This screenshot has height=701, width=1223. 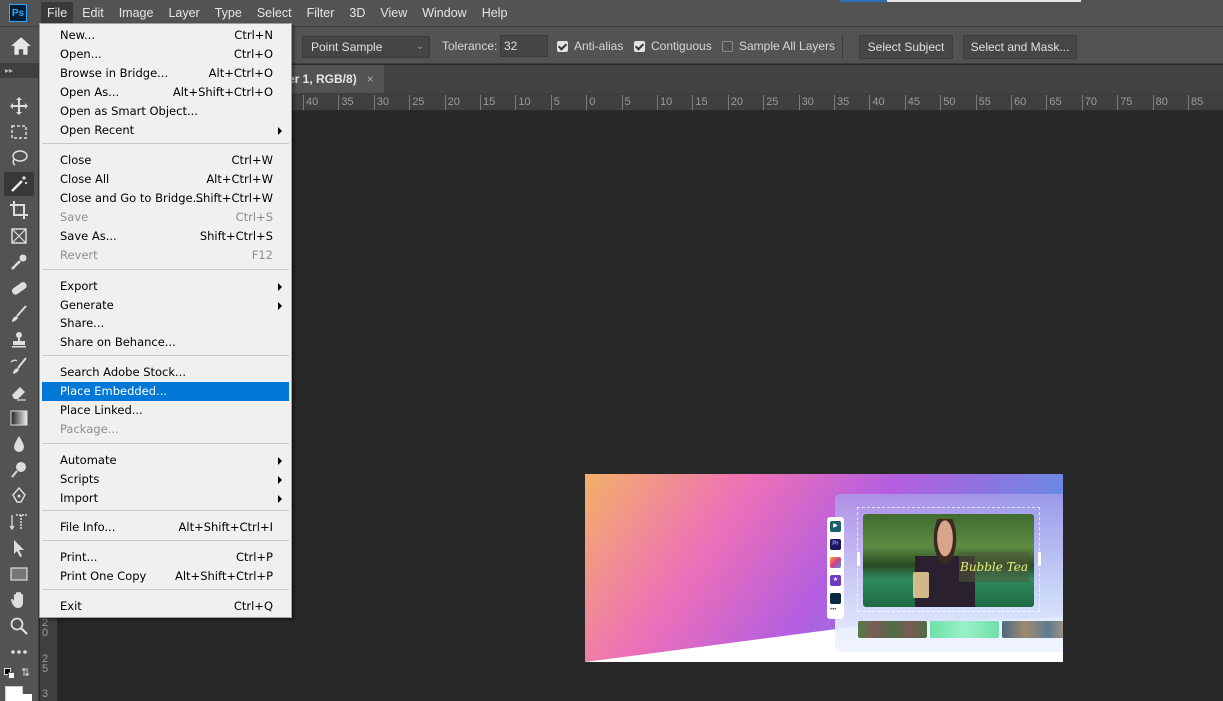 I want to click on menu-item-open-as: Open As... Alt+Shift+Ctrl+O, so click(x=165, y=92).